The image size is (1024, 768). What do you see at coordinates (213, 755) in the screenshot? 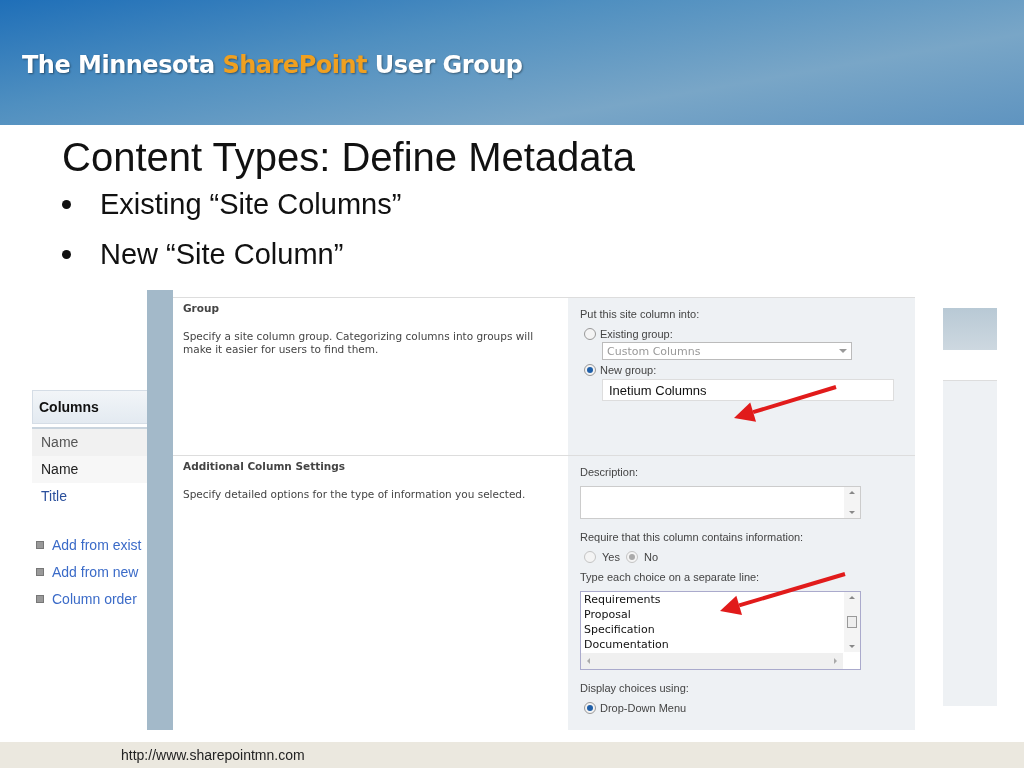
I see `footer-url: http://www.sharepointmn.com` at bounding box center [213, 755].